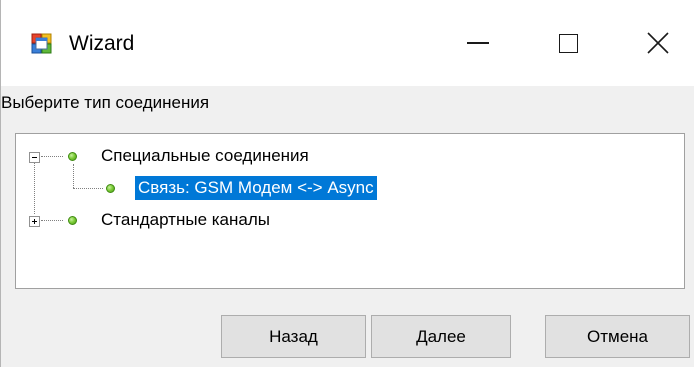 The height and width of the screenshot is (367, 694). I want to click on tree-node-label-selected: Связь: GSM Модем <-> Async, so click(256, 188).